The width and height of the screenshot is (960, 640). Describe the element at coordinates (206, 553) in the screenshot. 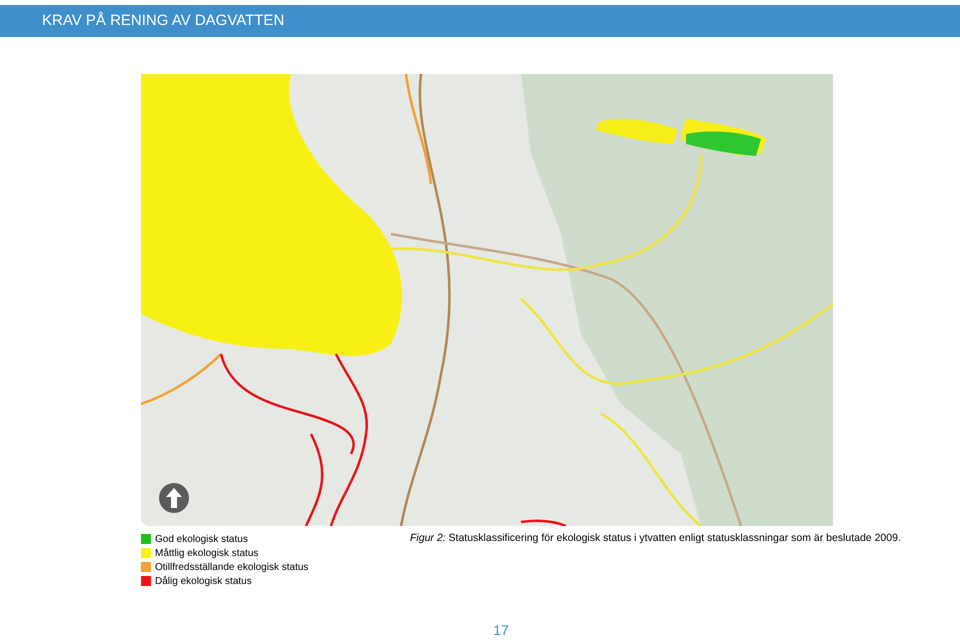

I see `legend-label: Måttlig ekologisk status` at that location.